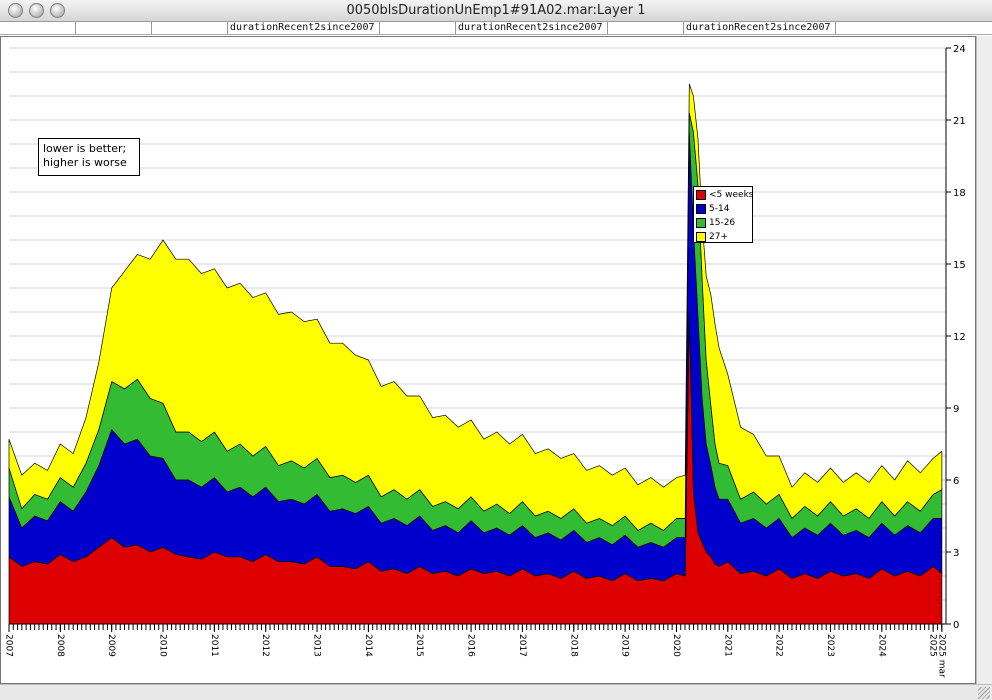  I want to click on x-tick-label: 2025, so click(933, 645).